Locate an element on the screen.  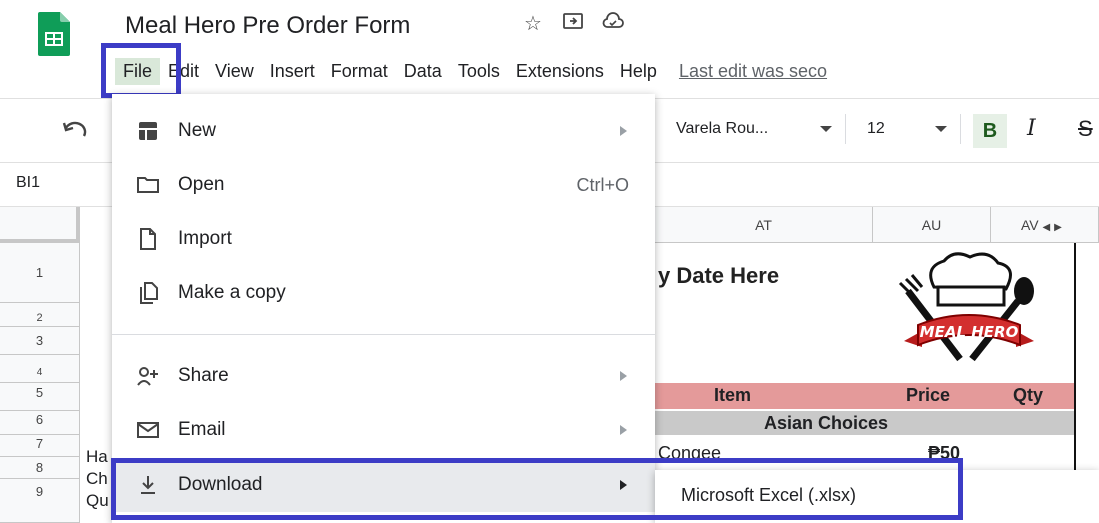
undo-icon is located at coordinates (75, 131).